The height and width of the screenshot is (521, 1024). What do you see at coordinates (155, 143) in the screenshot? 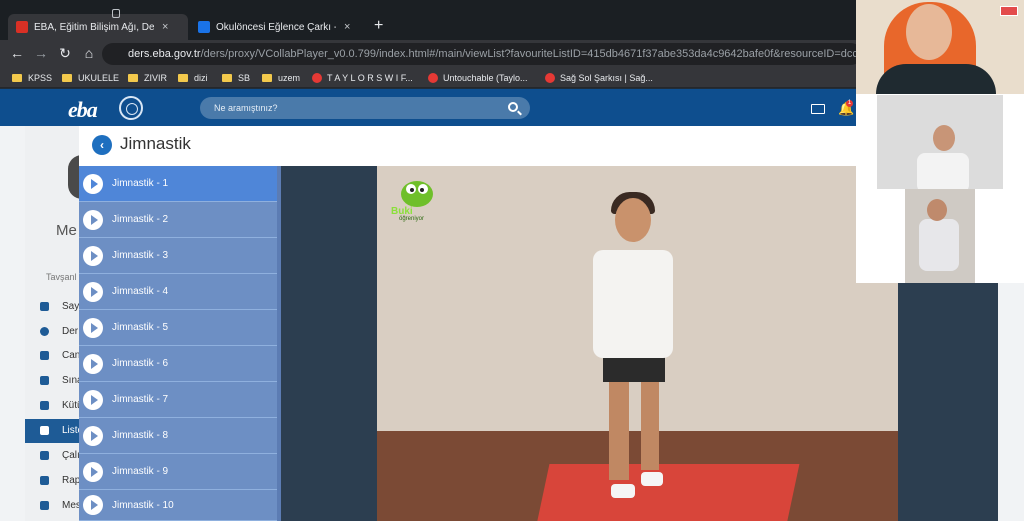
I see `viewer-title: Jimnastik` at bounding box center [155, 143].